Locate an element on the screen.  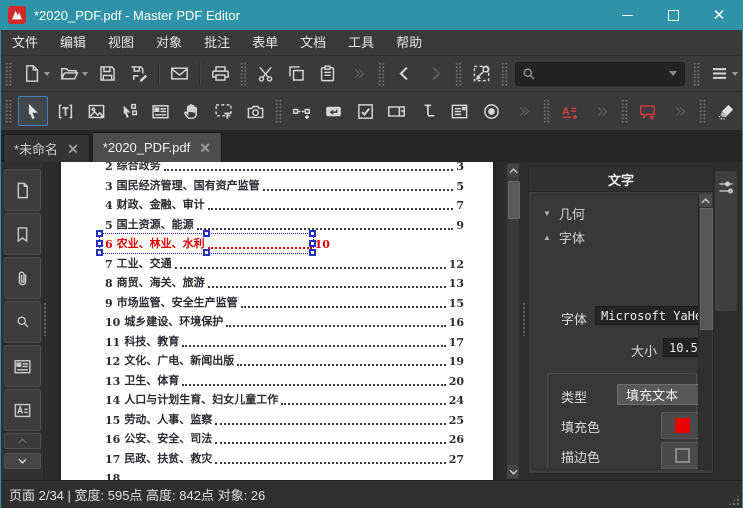
edit-text-tool is located at coordinates (66, 111).